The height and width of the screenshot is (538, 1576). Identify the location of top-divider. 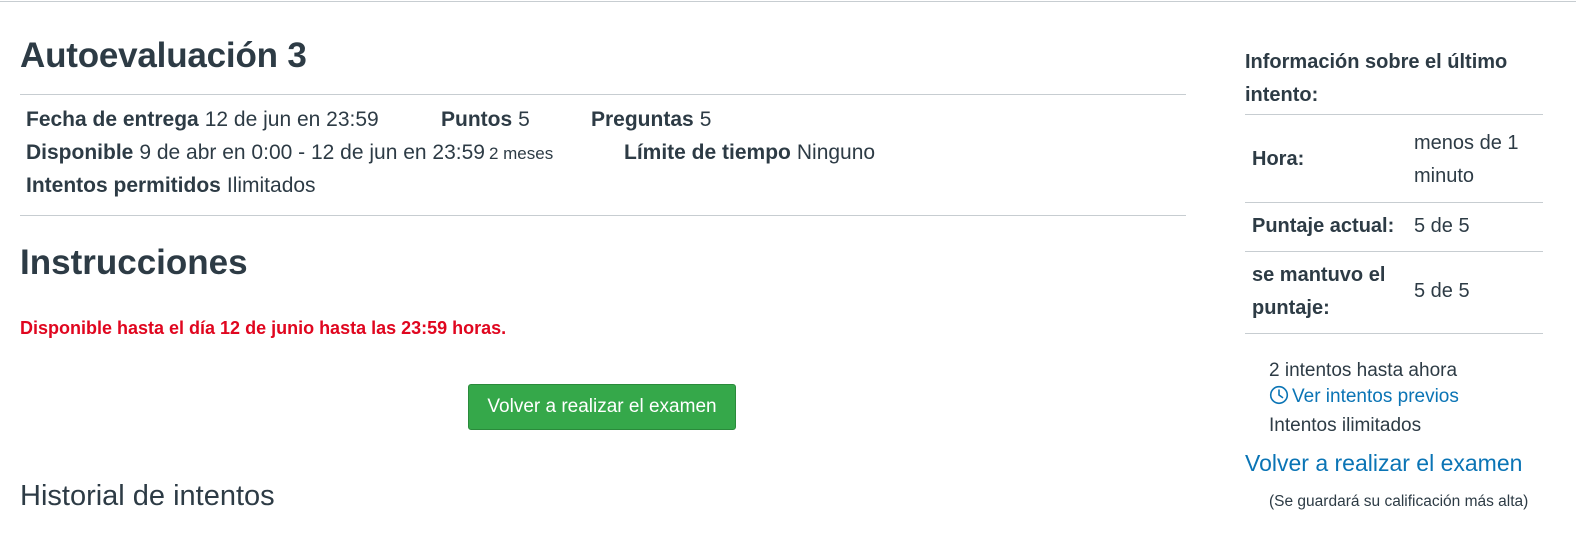
(788, 1).